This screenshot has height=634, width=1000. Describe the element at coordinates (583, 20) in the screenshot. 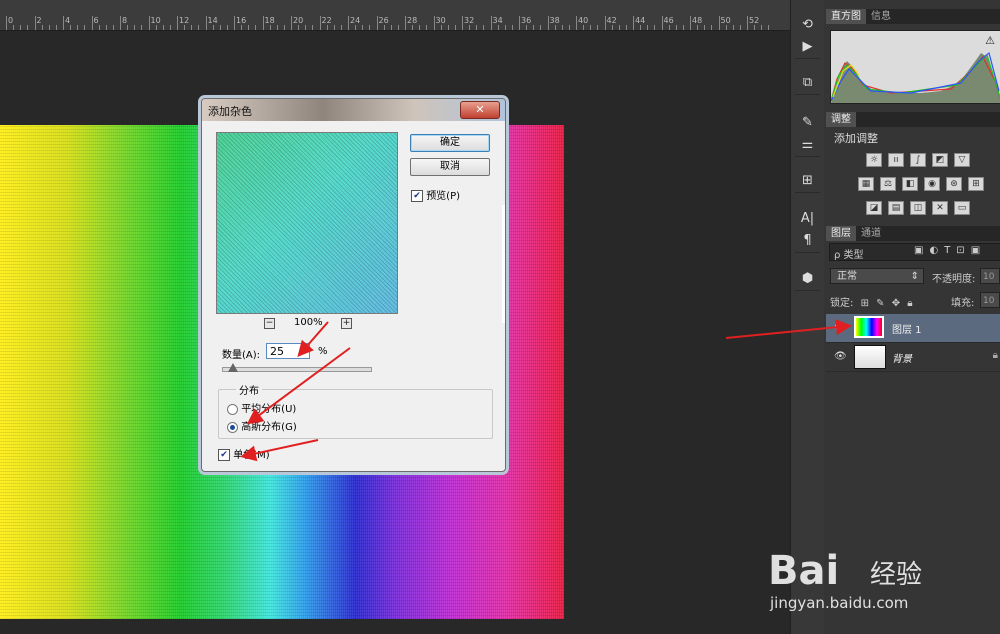

I see `ruler-label: 40` at that location.